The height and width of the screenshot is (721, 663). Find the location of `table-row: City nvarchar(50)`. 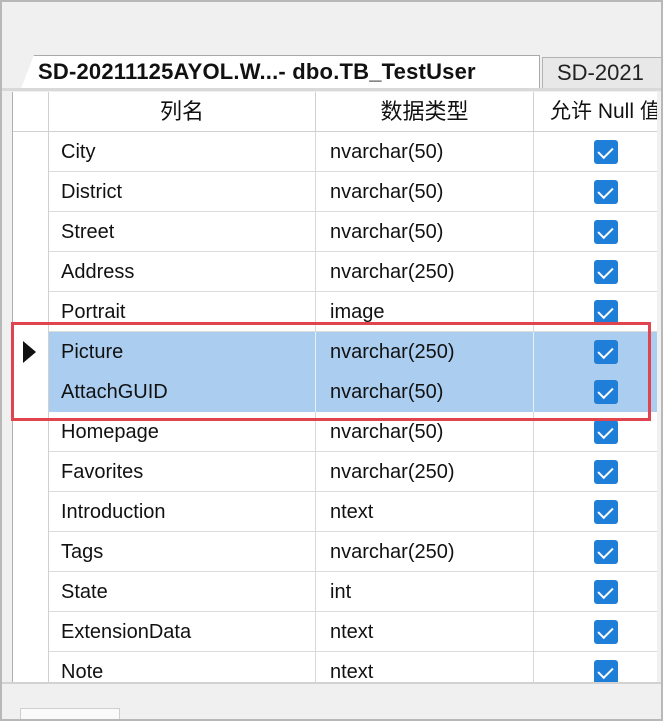

table-row: City nvarchar(50) is located at coordinates (335, 152).